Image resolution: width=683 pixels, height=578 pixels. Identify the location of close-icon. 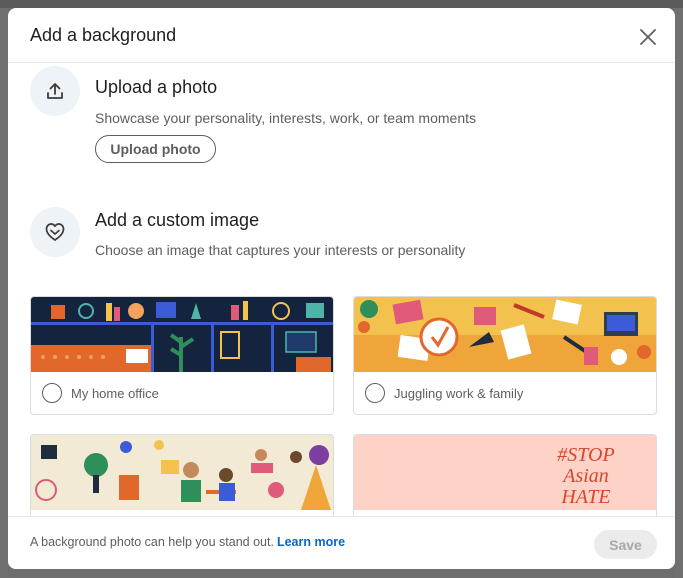
(648, 37).